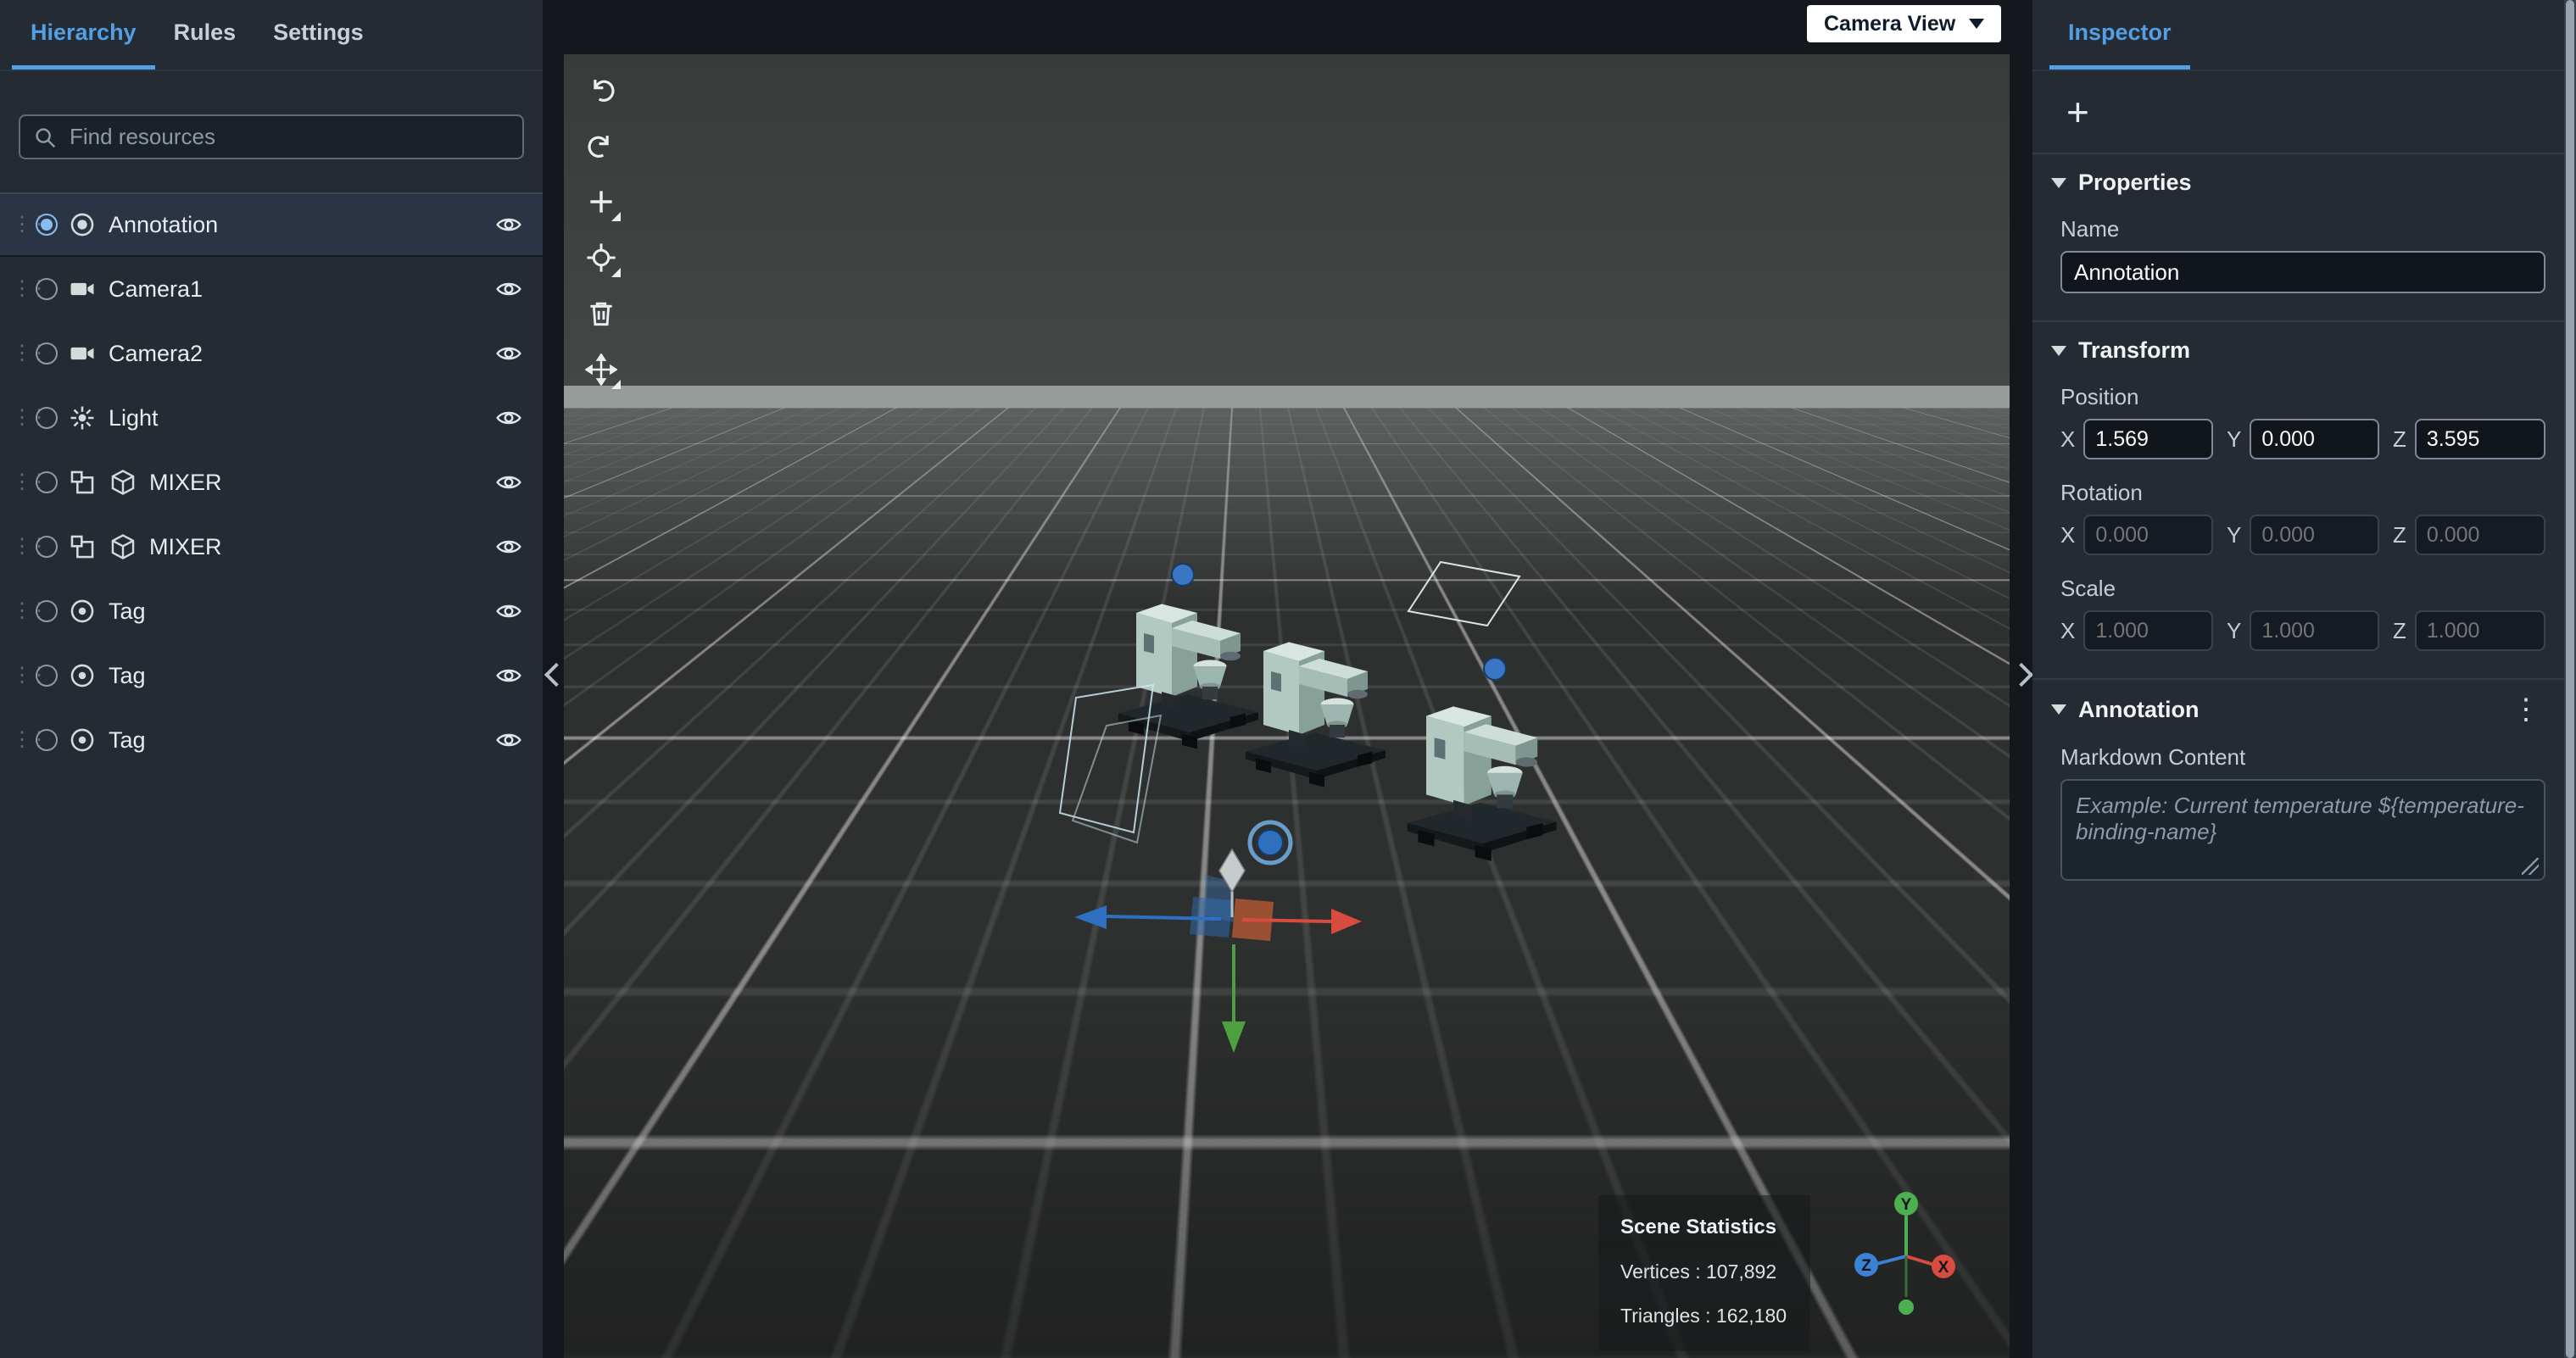 Image resolution: width=2576 pixels, height=1358 pixels. I want to click on scene-statistics-title: Scene Statistics, so click(1698, 1227).